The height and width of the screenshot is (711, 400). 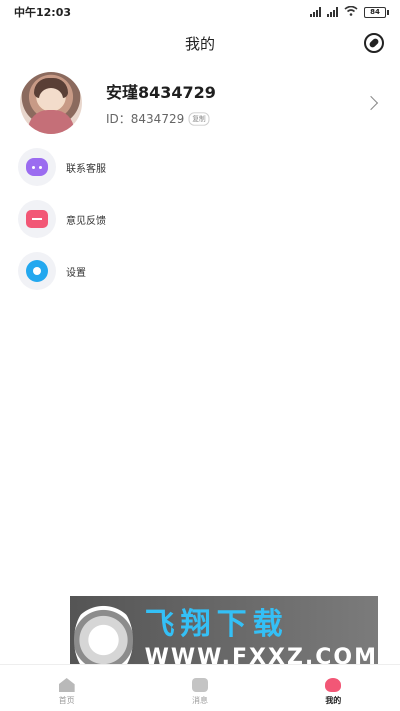 What do you see at coordinates (37, 219) in the screenshot?
I see `feedback-icon` at bounding box center [37, 219].